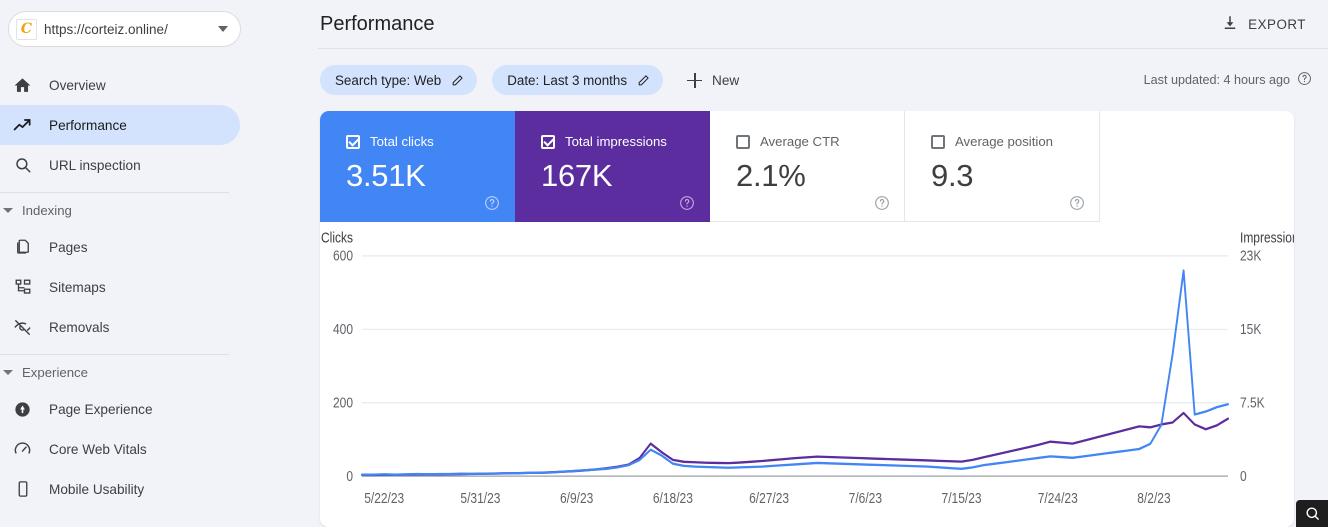 Image resolution: width=1328 pixels, height=527 pixels. Describe the element at coordinates (576, 498) in the screenshot. I see `svg-text: 6/9/23` at that location.